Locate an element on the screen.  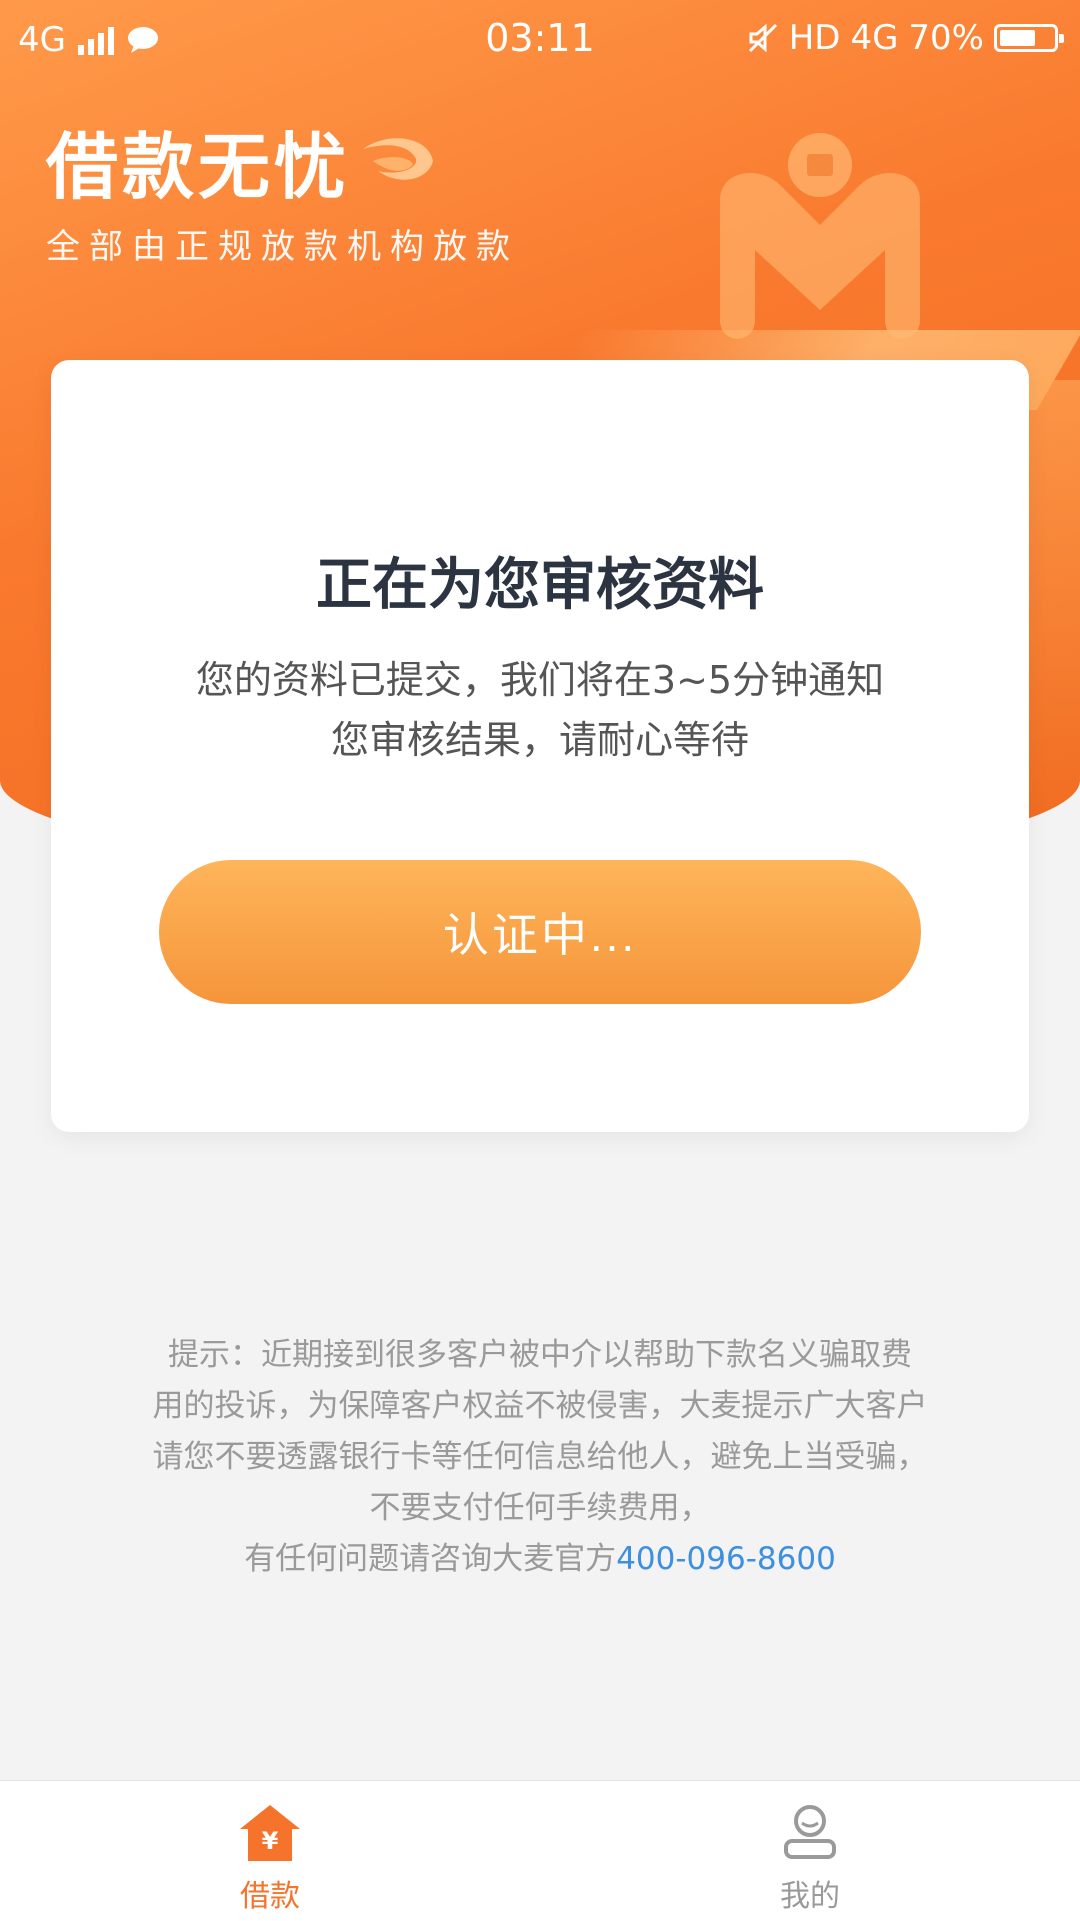
app-name: 借款无忧 is located at coordinates (198, 167).